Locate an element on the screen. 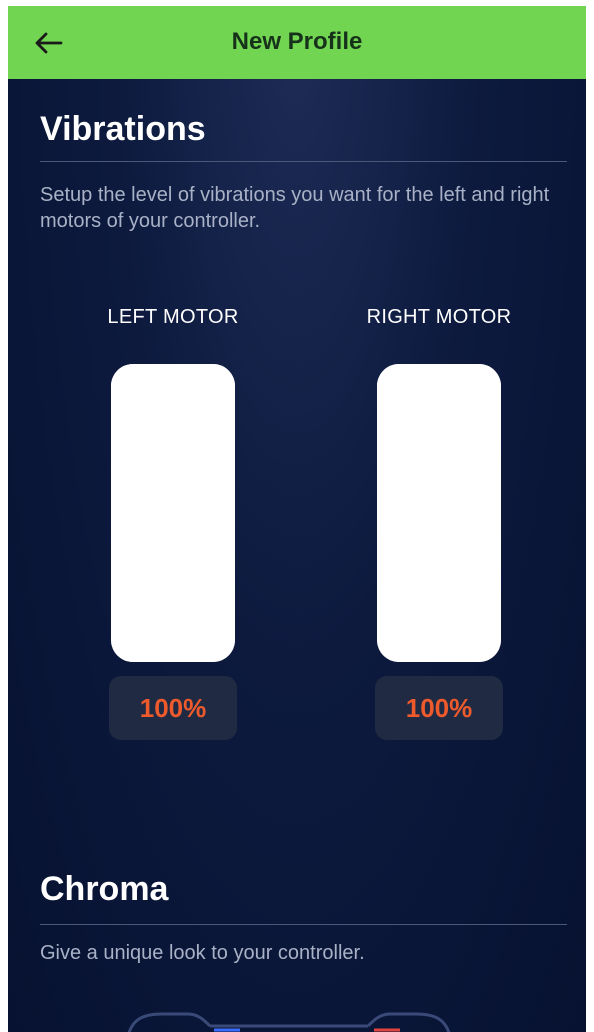 Image resolution: width=594 pixels, height=1032 pixels. chroma-divider is located at coordinates (303, 924).